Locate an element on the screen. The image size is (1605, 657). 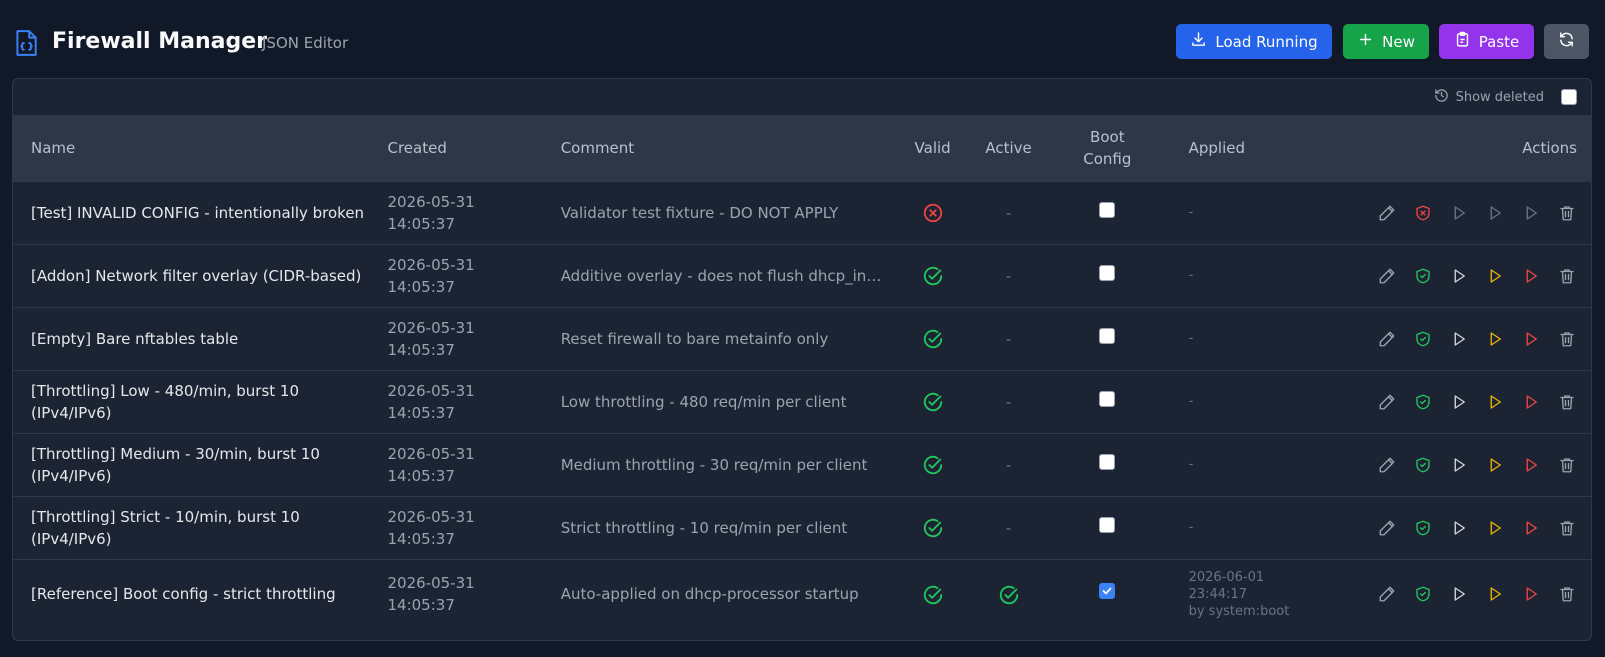
row-comment: Auto-applied on dhcp-processor startup is located at coordinates (709, 594).